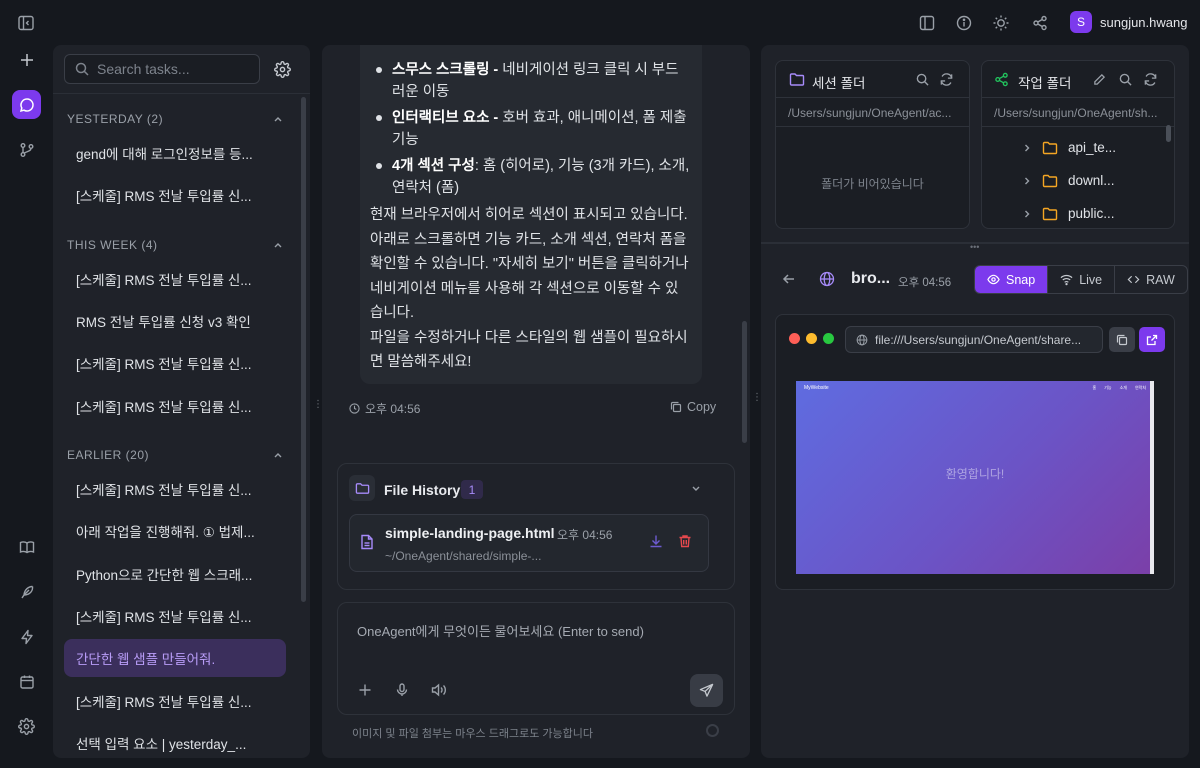 This screenshot has width=1200, height=768. I want to click on group-header-yesterday: YESTERDAY (2), so click(175, 119).